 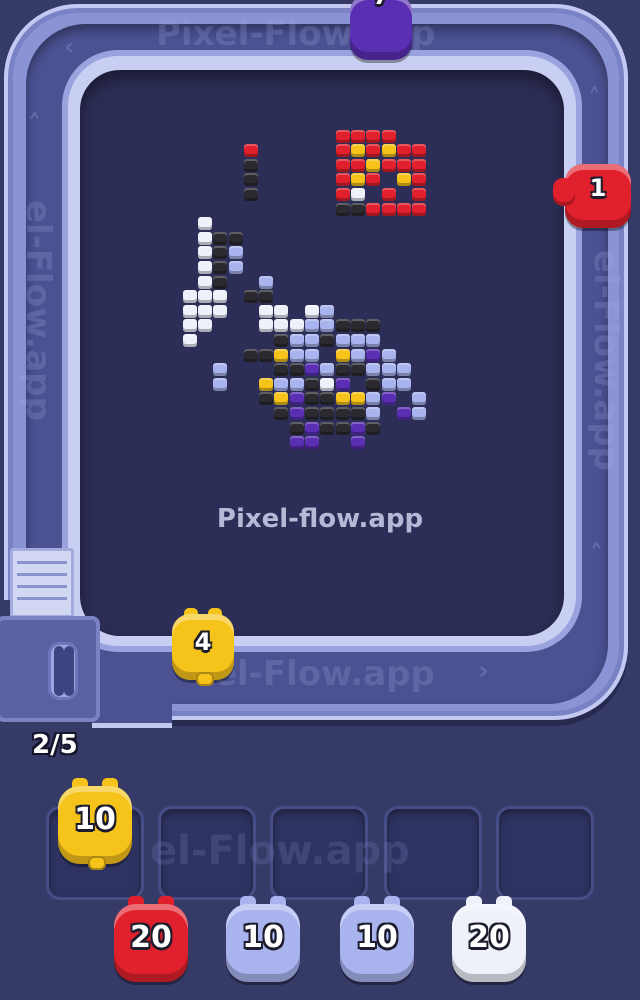 What do you see at coordinates (598, 188) in the screenshot?
I see `pig-count: 1` at bounding box center [598, 188].